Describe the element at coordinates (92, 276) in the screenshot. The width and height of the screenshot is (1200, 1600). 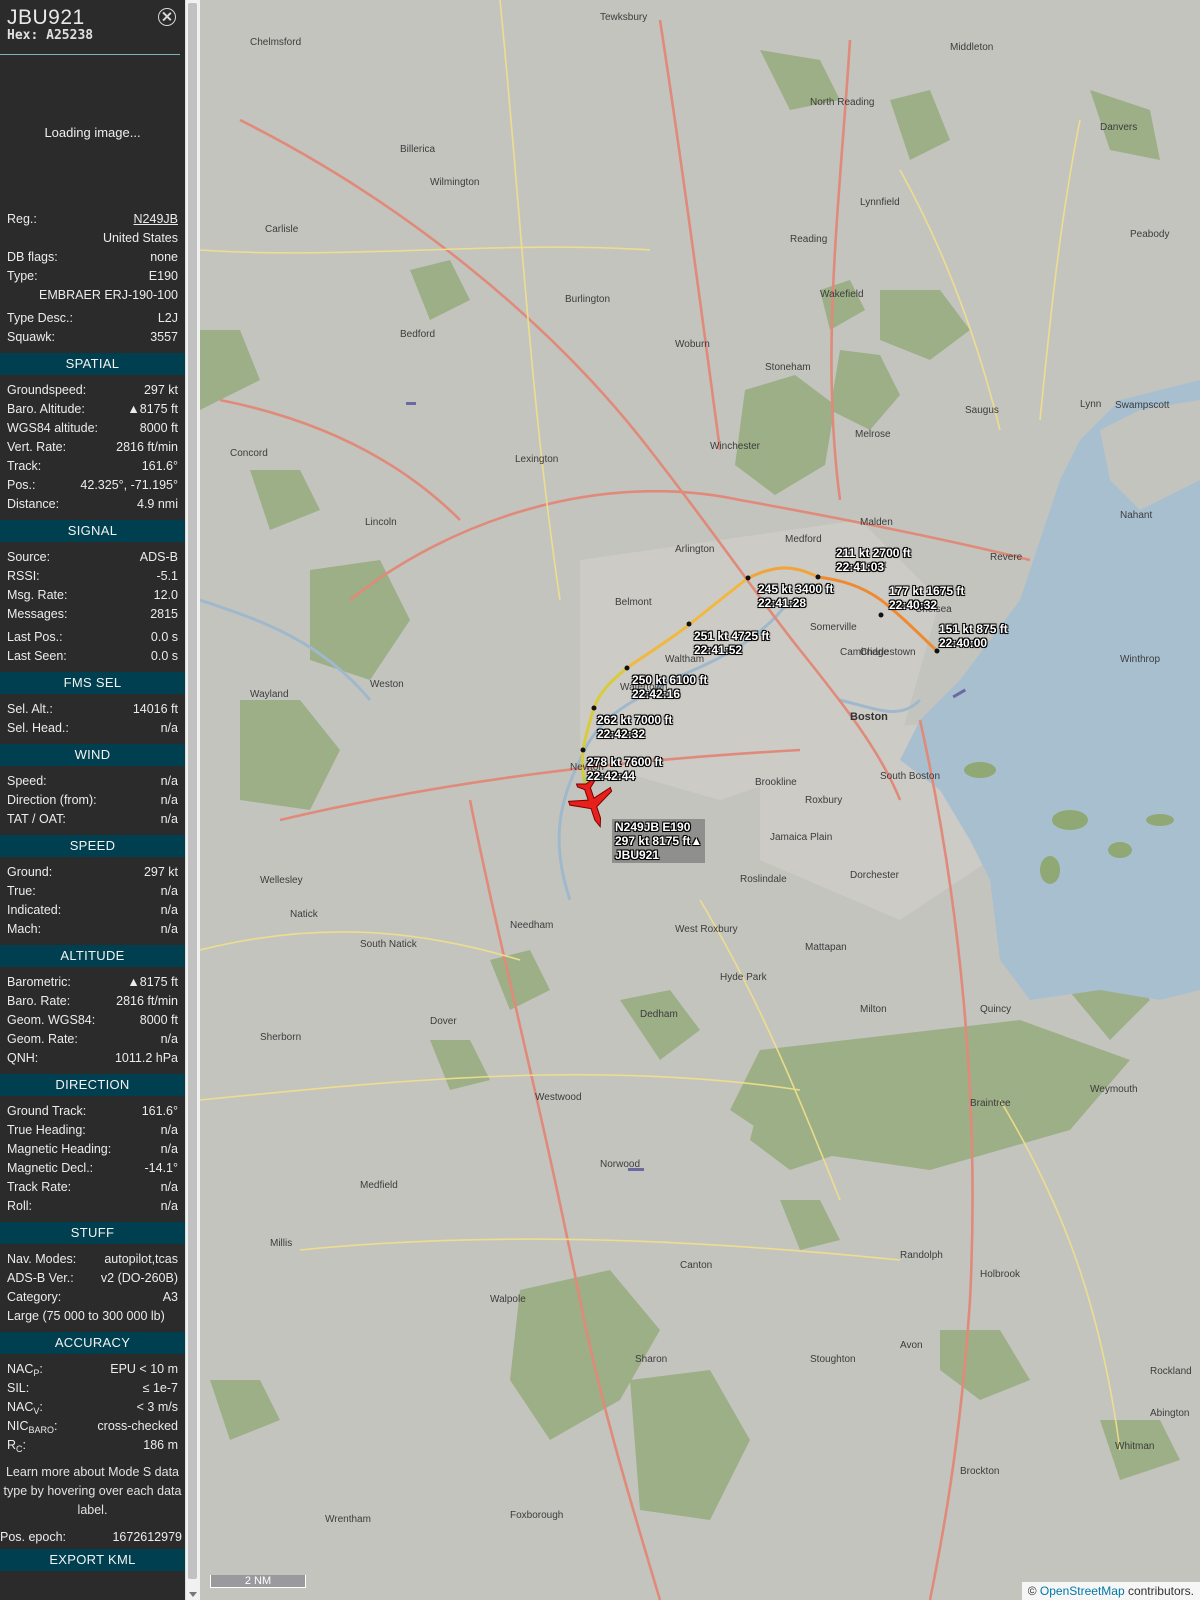
I see `info-row: Type: E190` at that location.